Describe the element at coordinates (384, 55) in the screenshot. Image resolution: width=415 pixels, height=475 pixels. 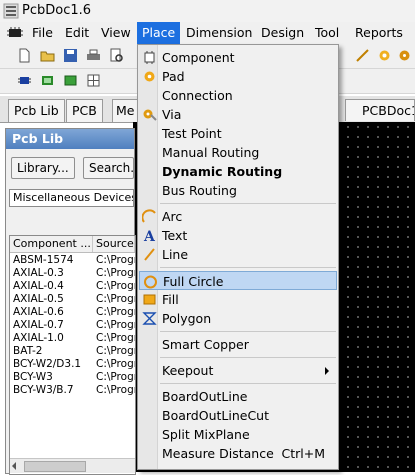
I see `pad-tool-icon` at that location.